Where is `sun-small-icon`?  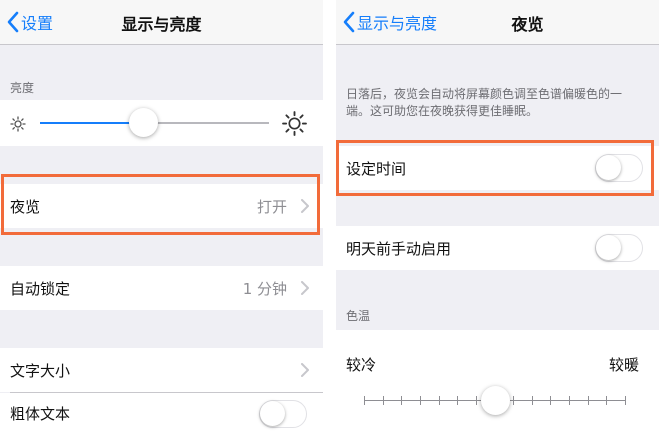 sun-small-icon is located at coordinates (18, 124).